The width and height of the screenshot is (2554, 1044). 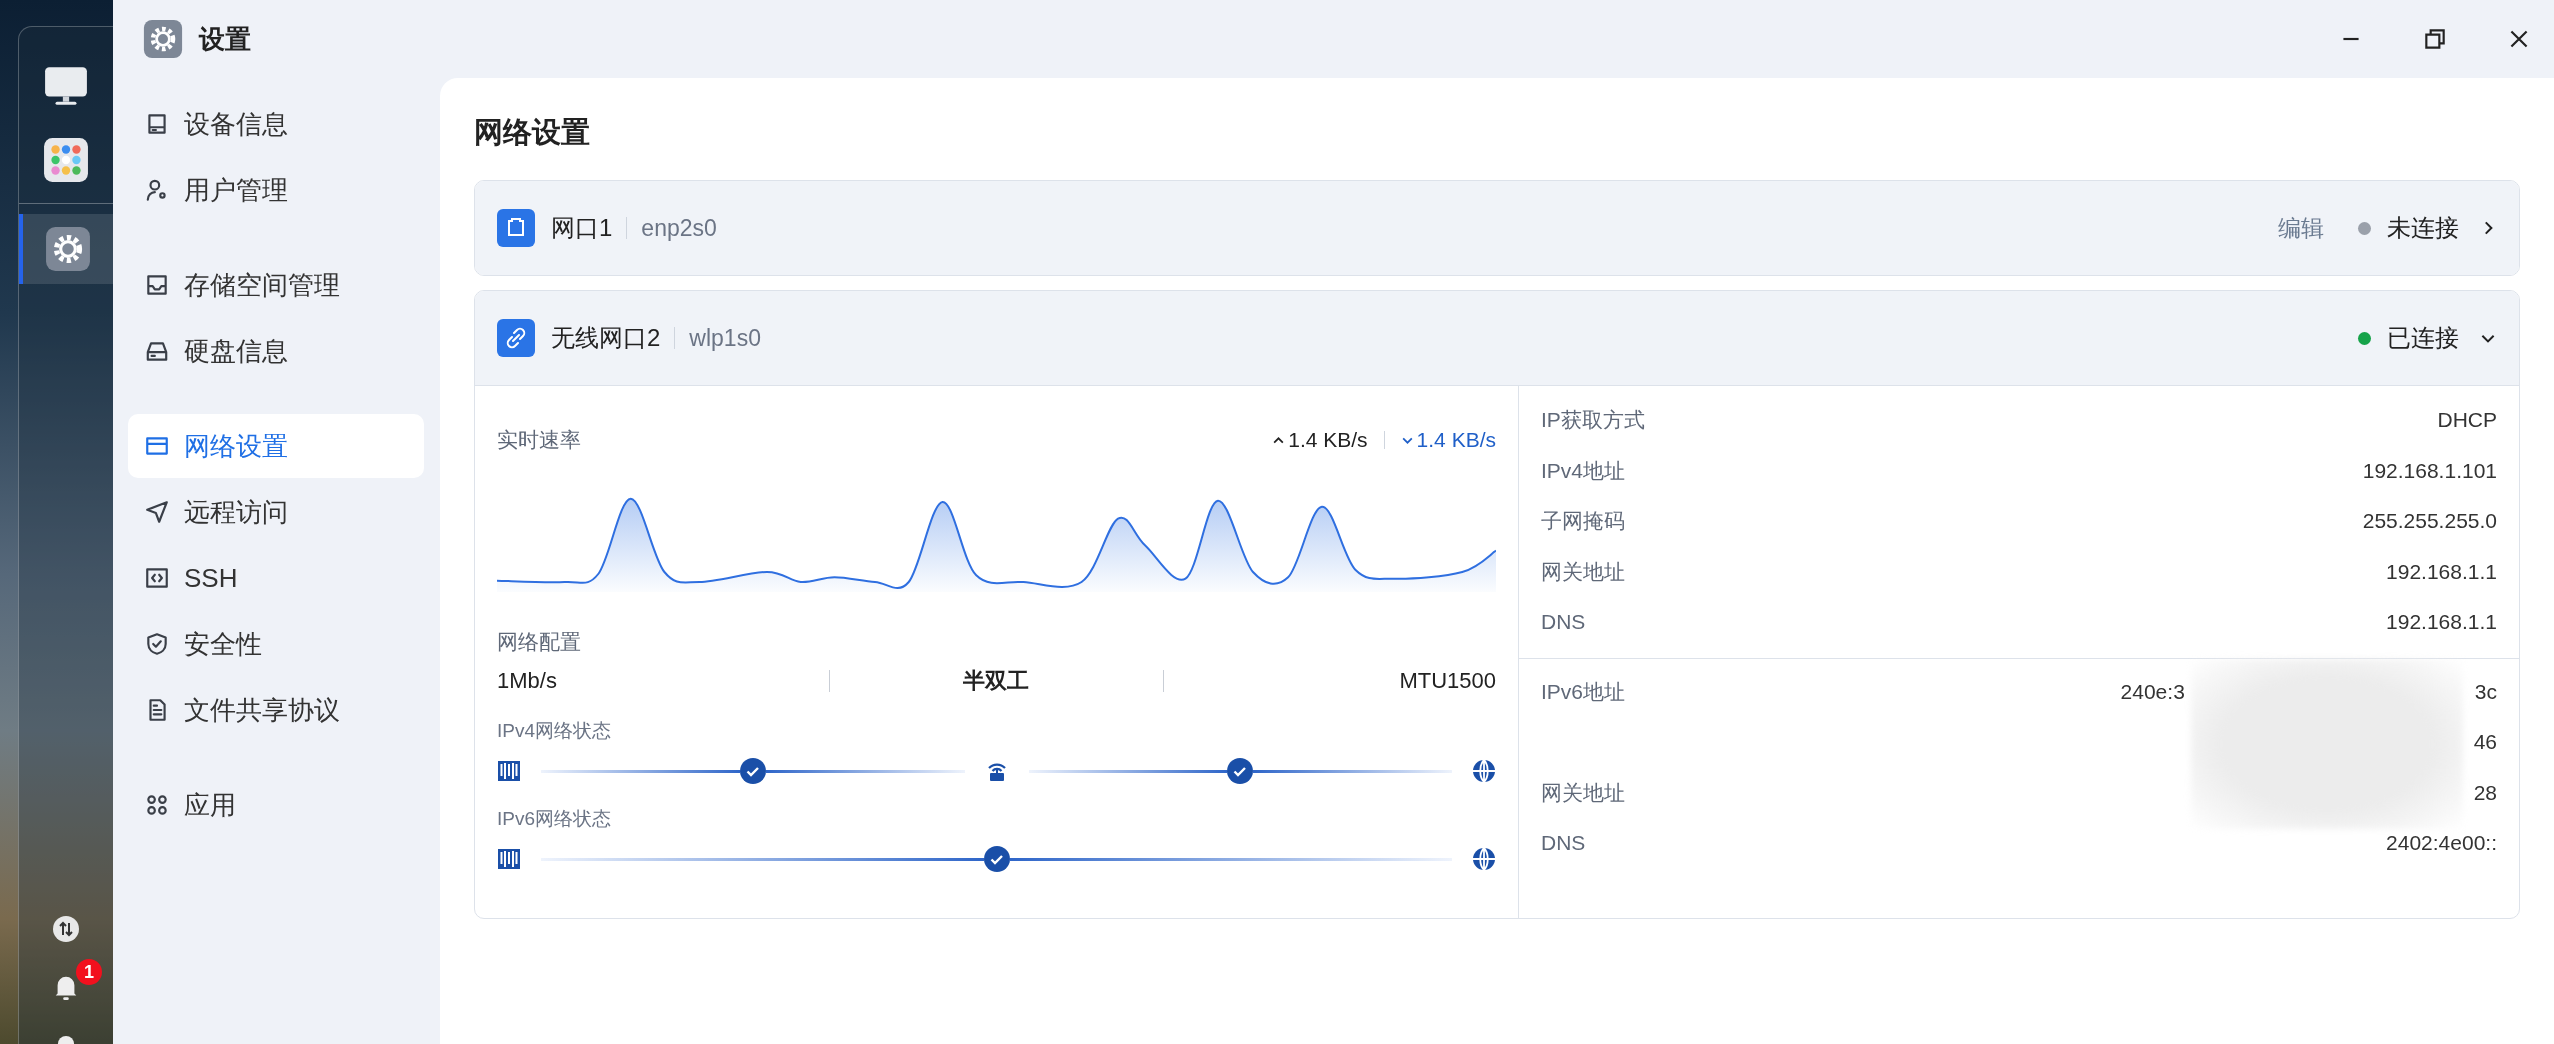 I want to click on sidebar-item: 文件共享协议, so click(x=276, y=710).